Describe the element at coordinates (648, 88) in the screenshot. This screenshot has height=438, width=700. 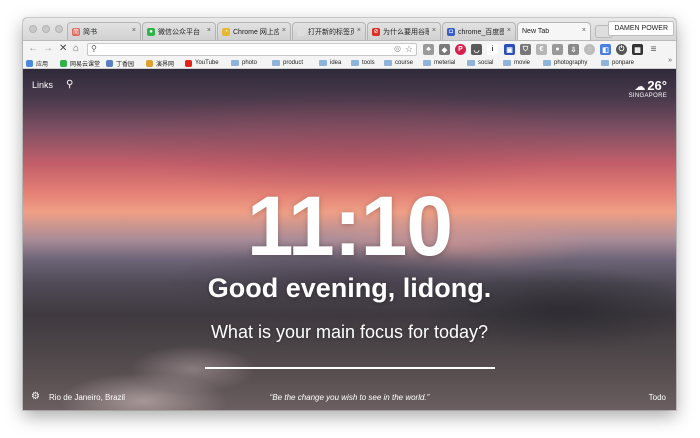
I see `weather-widget: ☁ 26° SINGAPORE` at that location.